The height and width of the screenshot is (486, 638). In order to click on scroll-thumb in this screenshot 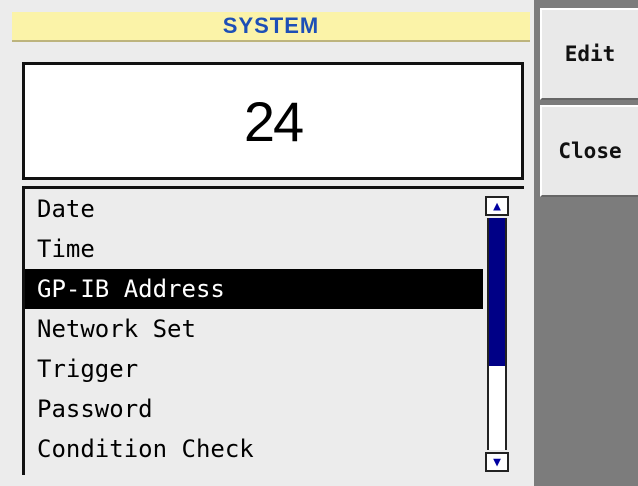, I will do `click(497, 292)`.